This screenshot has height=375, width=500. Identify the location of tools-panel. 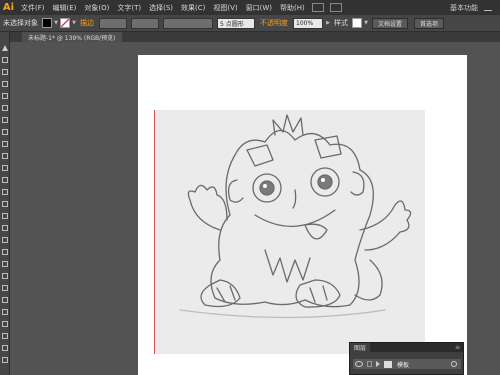
(5, 203).